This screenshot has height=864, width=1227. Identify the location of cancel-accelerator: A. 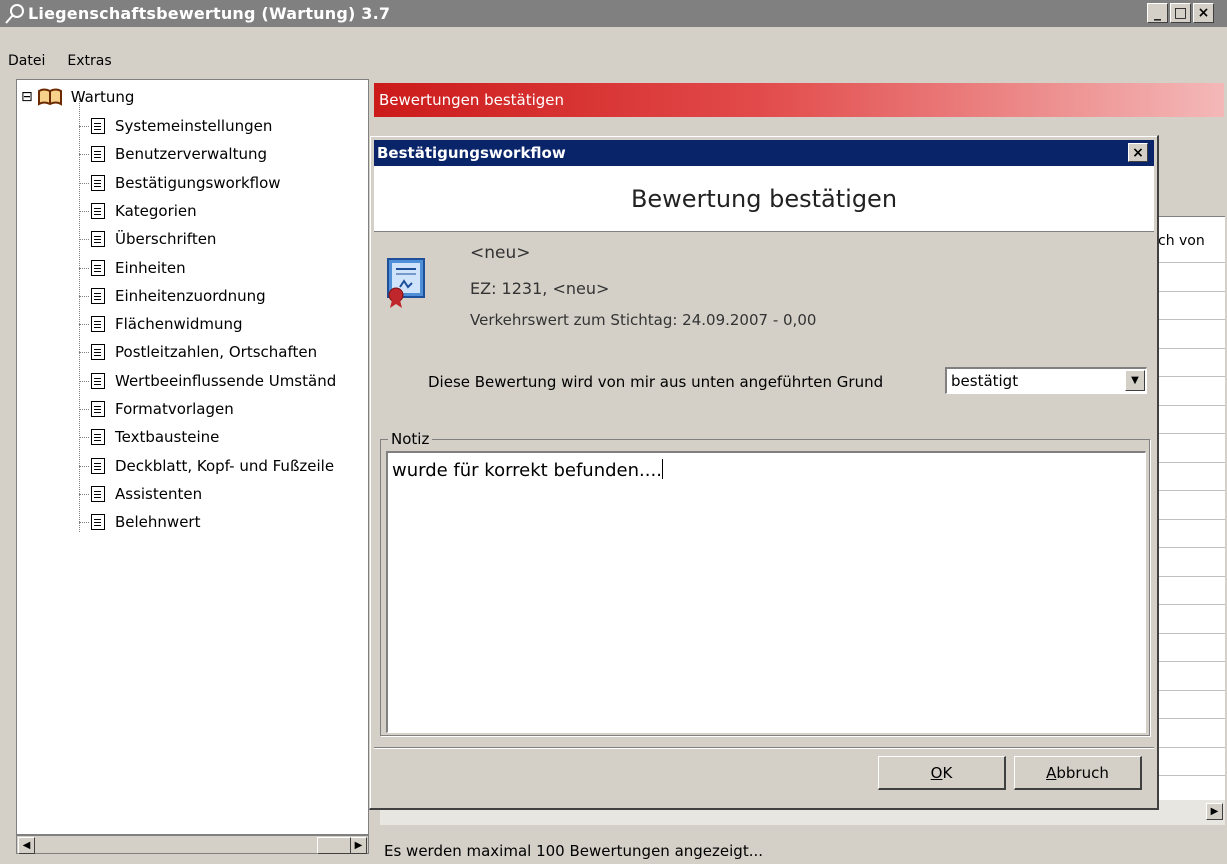
(1051, 772).